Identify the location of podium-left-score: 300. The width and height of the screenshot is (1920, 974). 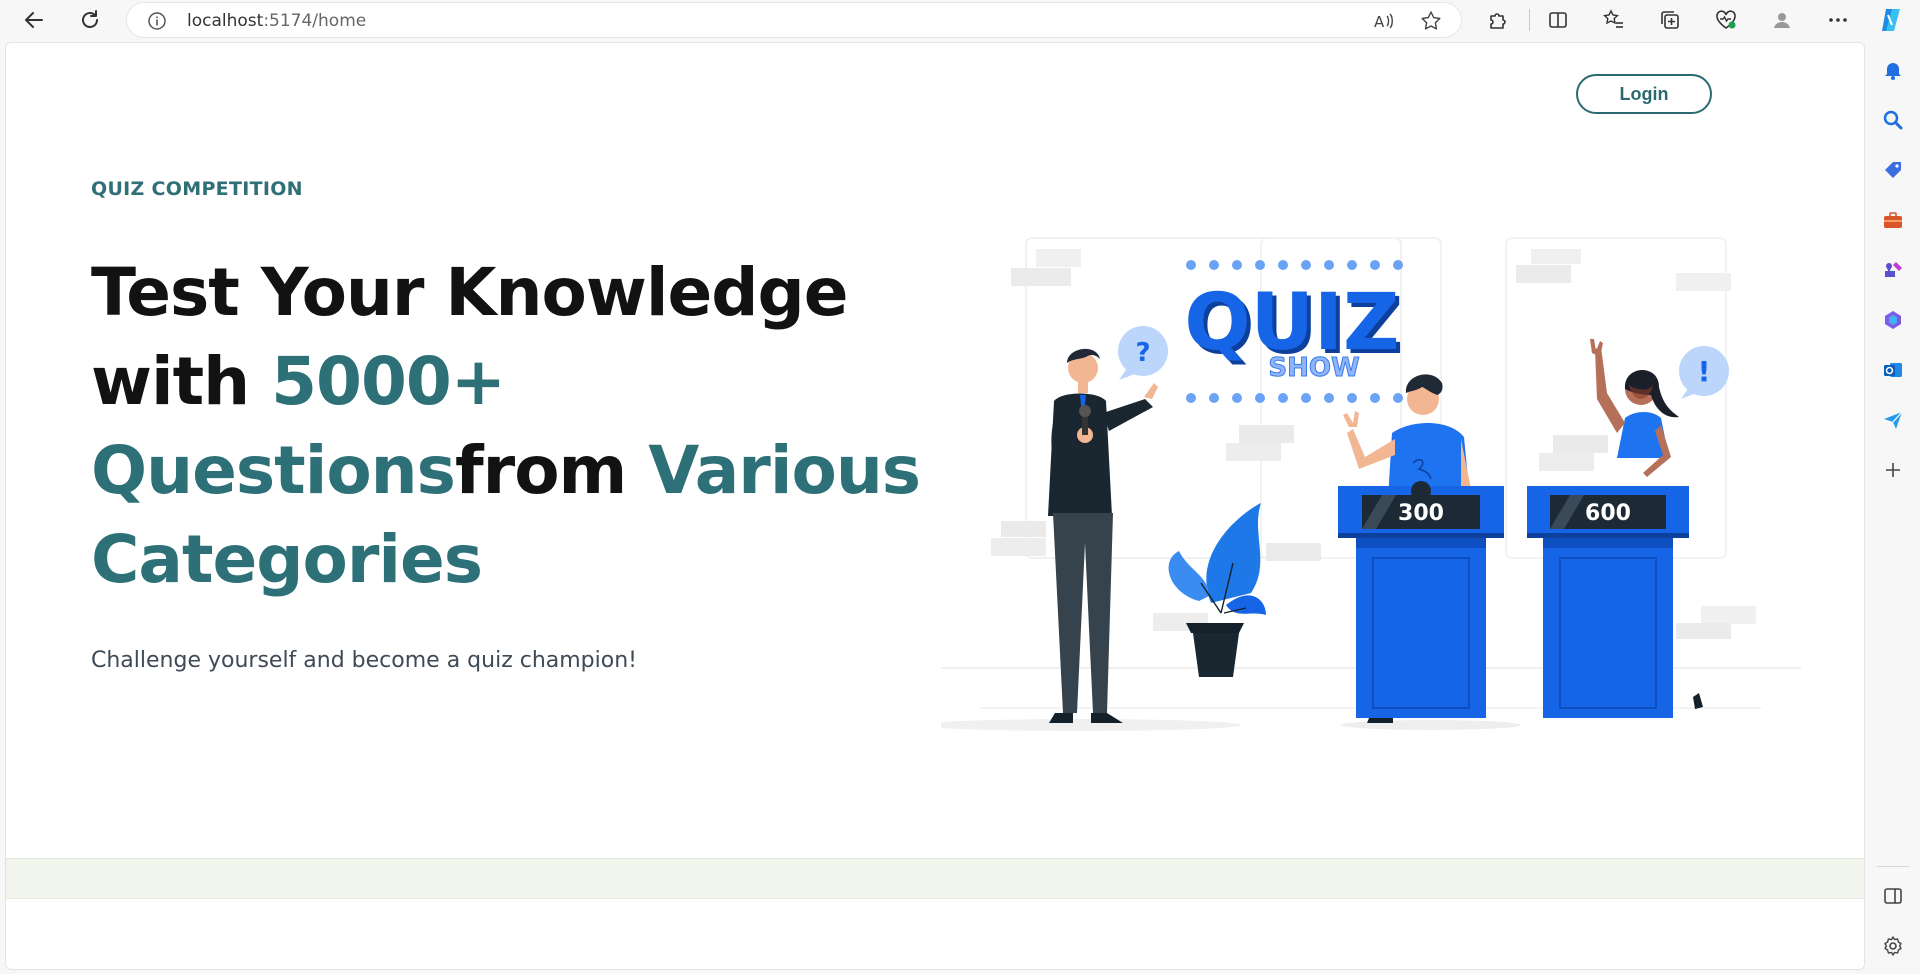
(1421, 513).